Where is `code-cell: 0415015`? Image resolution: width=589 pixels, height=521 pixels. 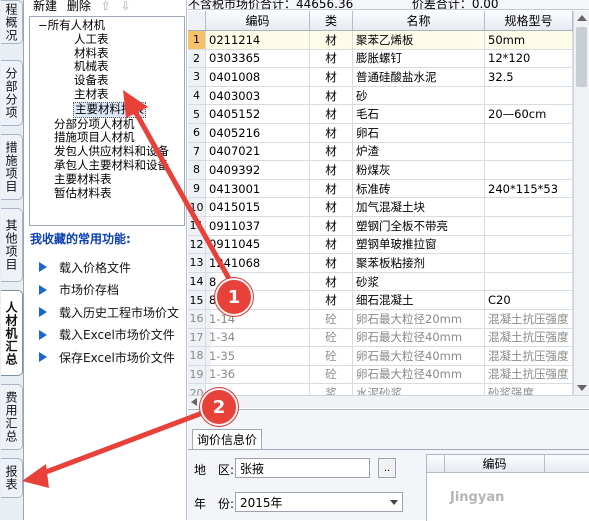 code-cell: 0415015 is located at coordinates (258, 207).